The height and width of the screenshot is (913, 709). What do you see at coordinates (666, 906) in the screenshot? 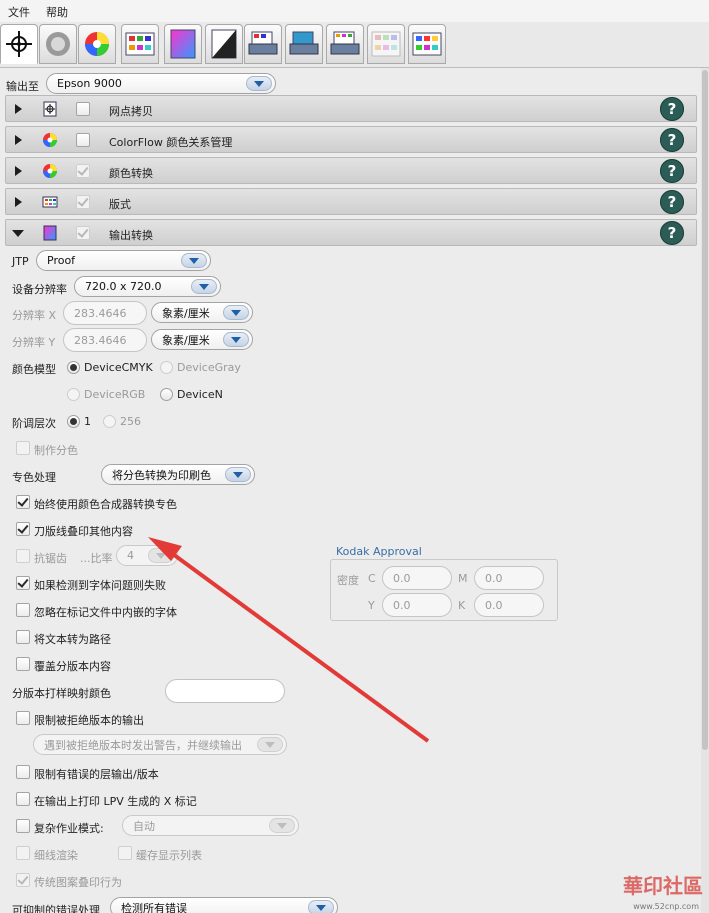
I see `watermark-url: www.52cnp.com` at bounding box center [666, 906].